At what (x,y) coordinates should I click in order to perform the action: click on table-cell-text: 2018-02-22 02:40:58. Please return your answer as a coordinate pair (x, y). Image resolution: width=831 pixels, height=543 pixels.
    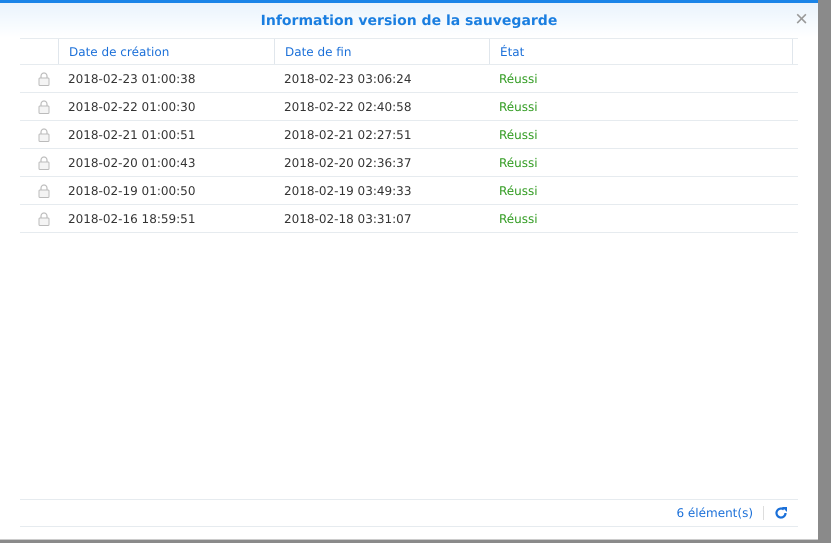
    Looking at the image, I should click on (347, 107).